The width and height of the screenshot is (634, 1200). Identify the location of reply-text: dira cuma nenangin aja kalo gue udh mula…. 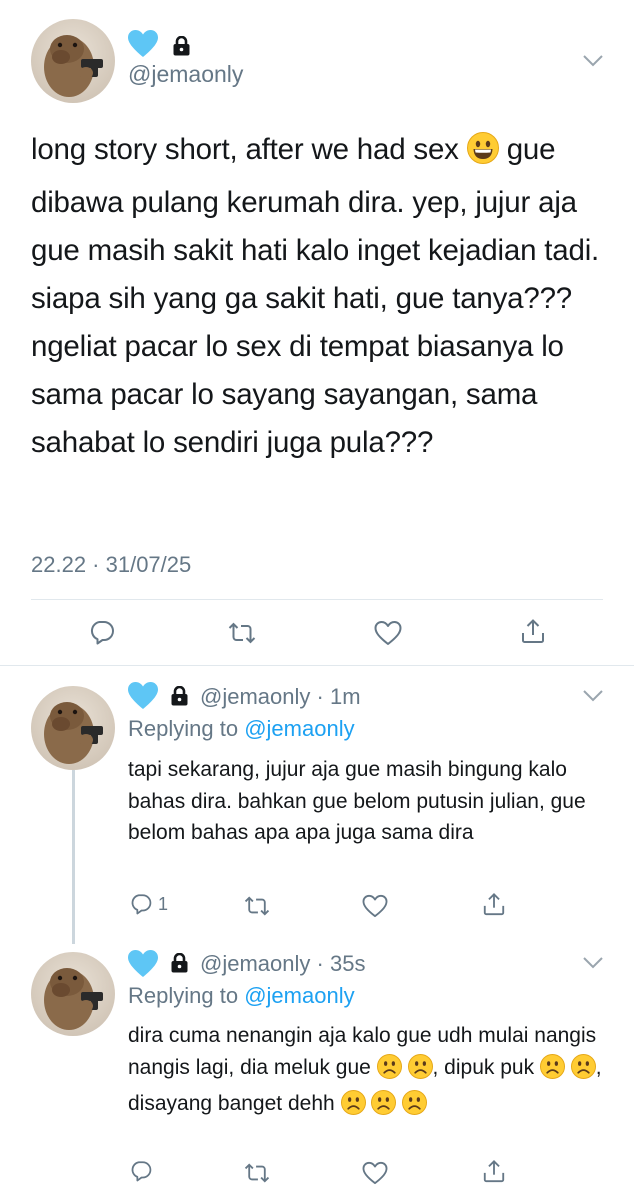
(368, 1072).